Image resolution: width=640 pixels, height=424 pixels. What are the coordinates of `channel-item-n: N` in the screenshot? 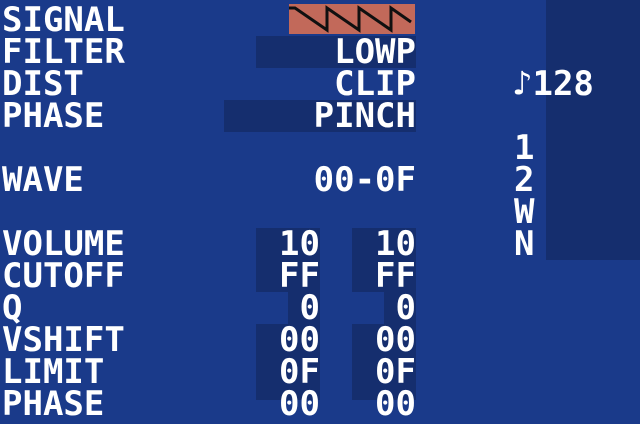 It's located at (524, 244).